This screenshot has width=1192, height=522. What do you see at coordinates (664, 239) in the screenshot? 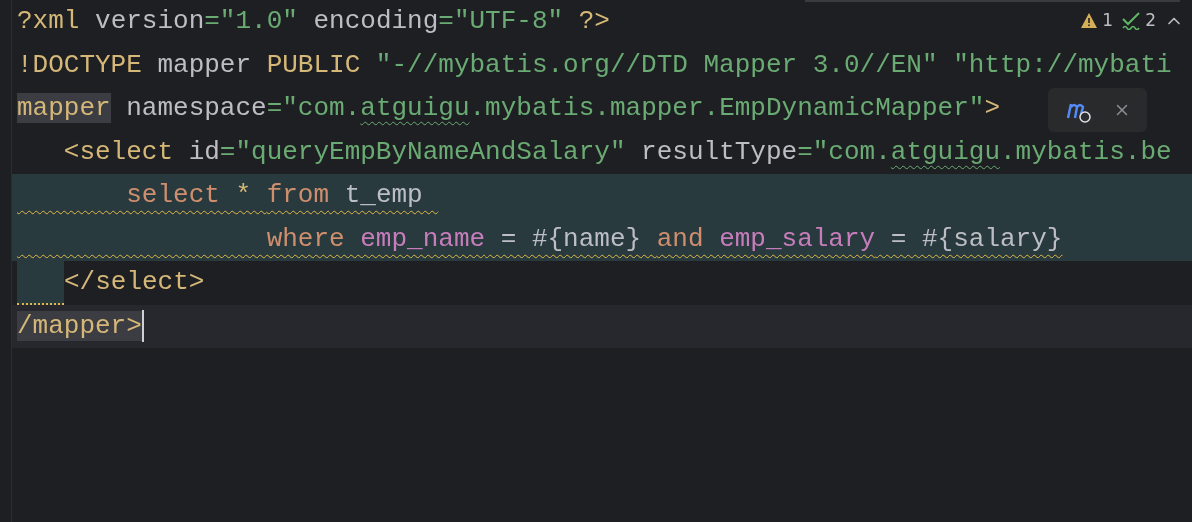
I see `code-line: where emp_name = #{name} and emp_salary = #{salary}` at bounding box center [664, 239].